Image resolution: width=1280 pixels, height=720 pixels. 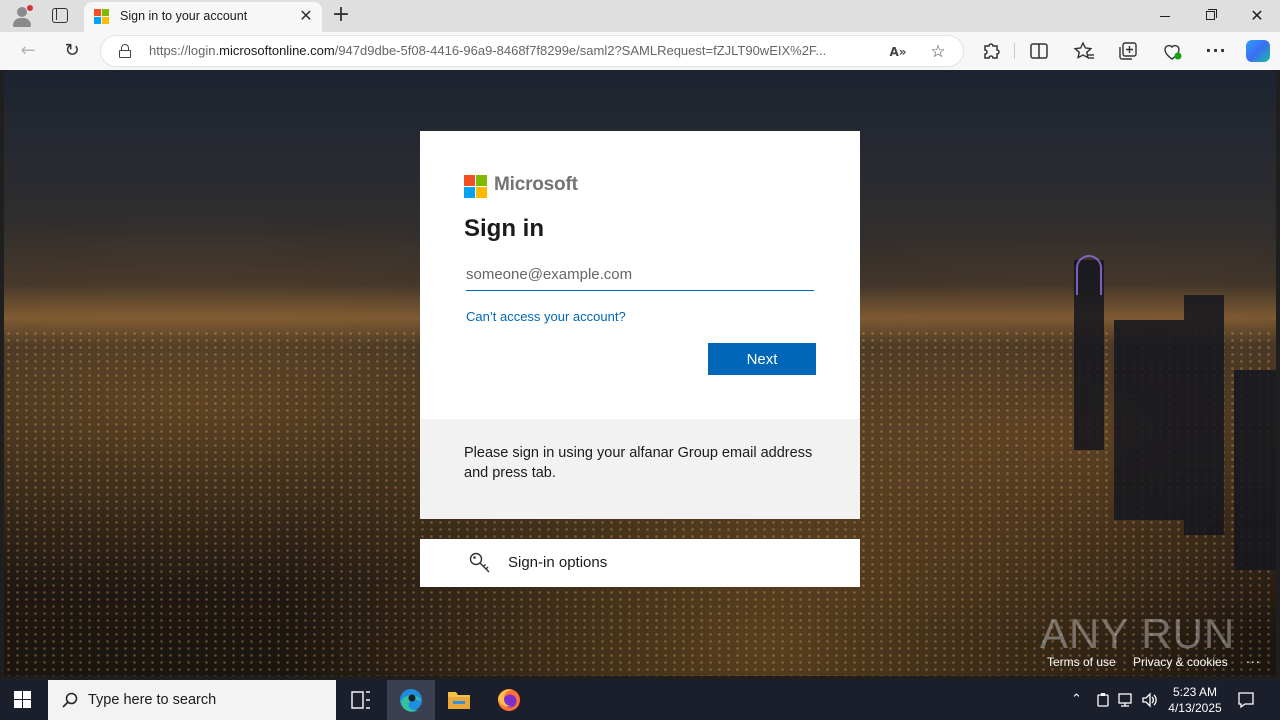 What do you see at coordinates (1039, 51) in the screenshot?
I see `split-screen-icon` at bounding box center [1039, 51].